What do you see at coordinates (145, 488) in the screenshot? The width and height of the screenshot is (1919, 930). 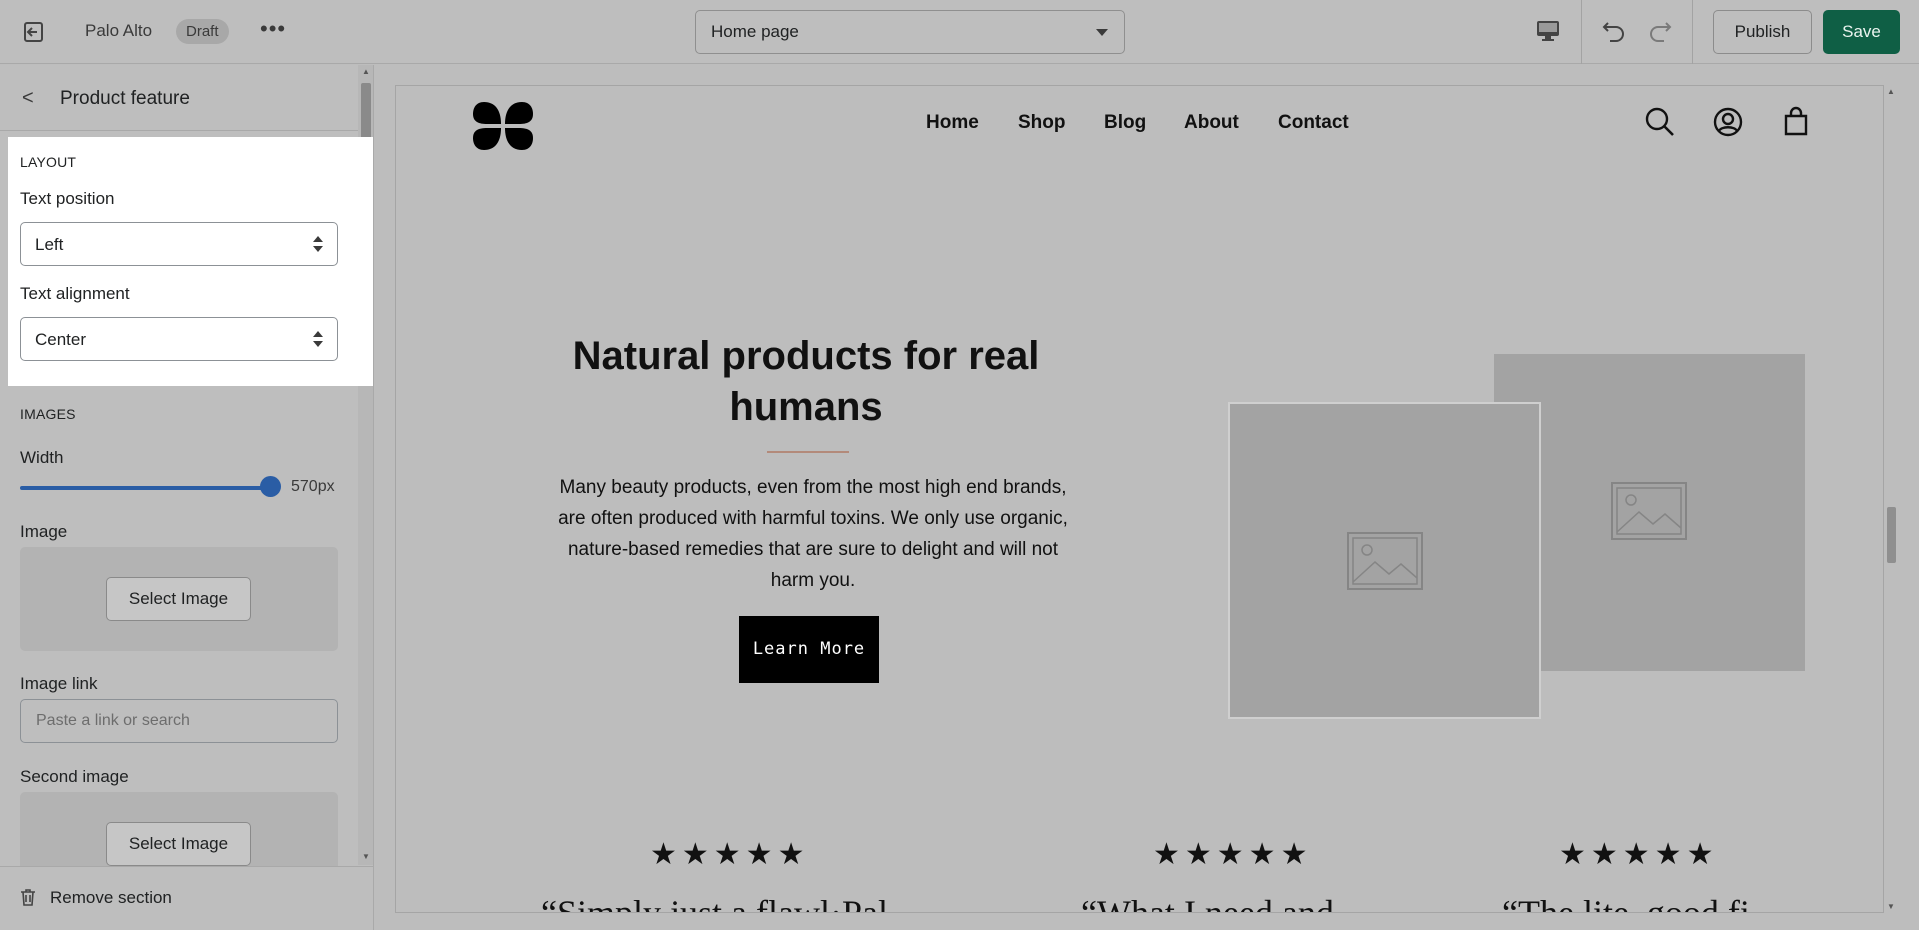 I see `width-slider-track` at bounding box center [145, 488].